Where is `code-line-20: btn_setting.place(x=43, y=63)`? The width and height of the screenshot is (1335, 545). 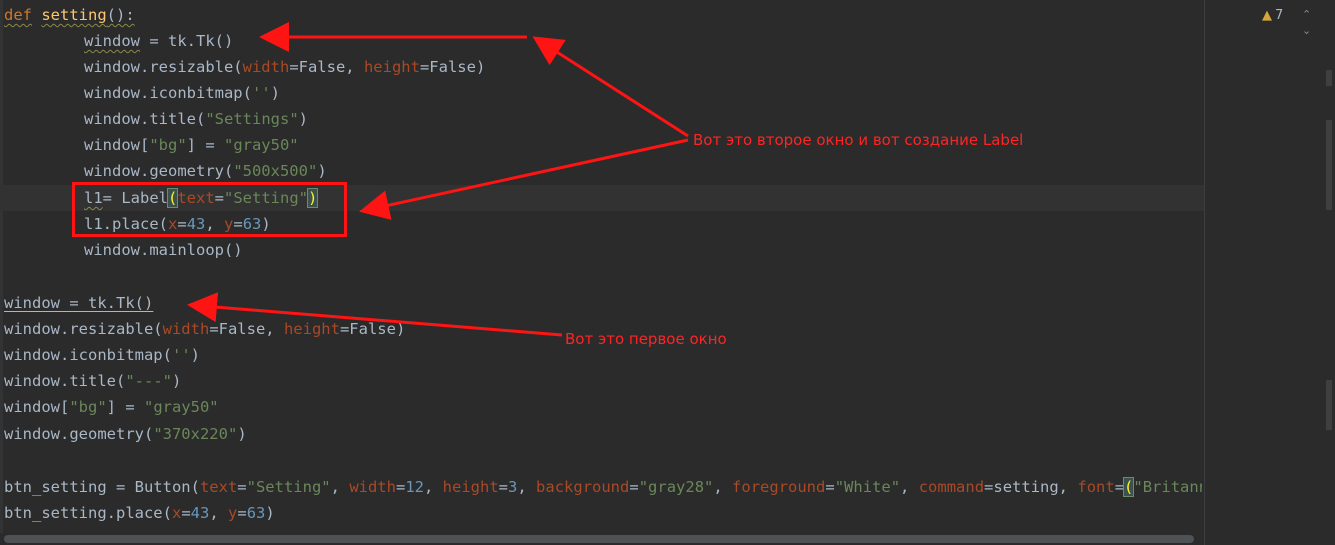 code-line-20: btn_setting.place(x=43, y=63) is located at coordinates (139, 513).